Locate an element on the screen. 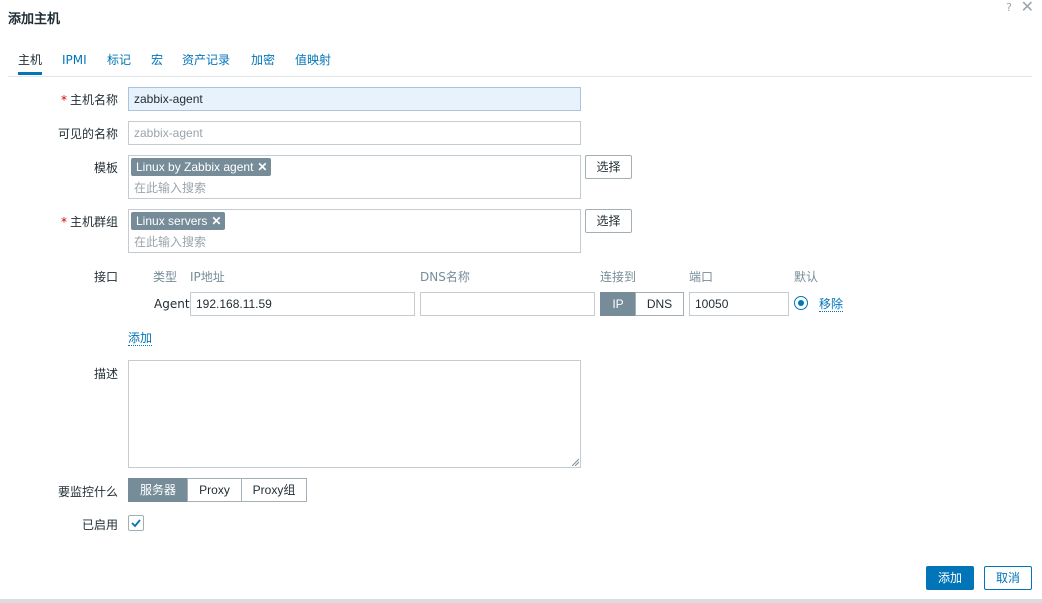 The width and height of the screenshot is (1042, 603). connect-to-dns-button: DNS is located at coordinates (659, 304).